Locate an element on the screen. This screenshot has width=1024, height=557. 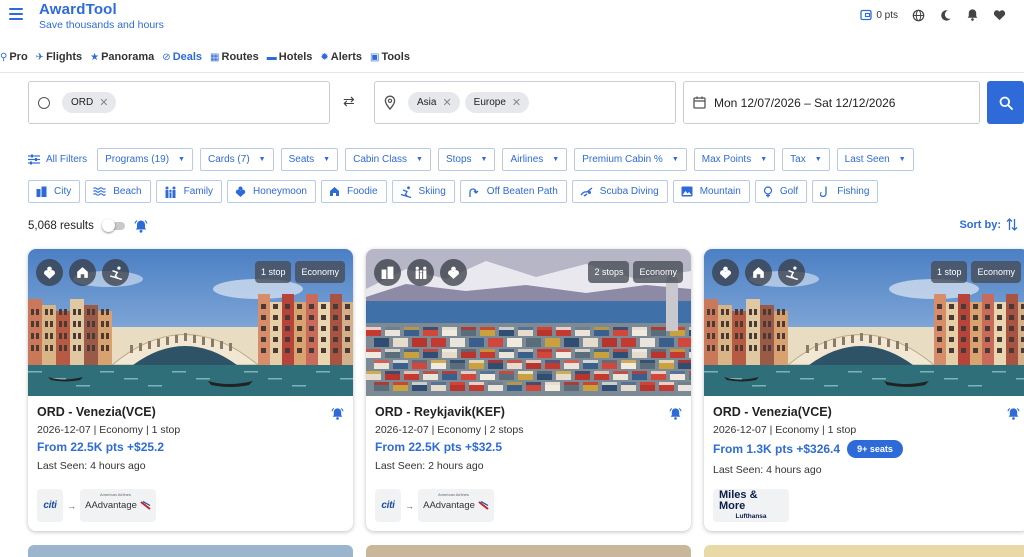
tag-beach: Beach is located at coordinates (118, 191).